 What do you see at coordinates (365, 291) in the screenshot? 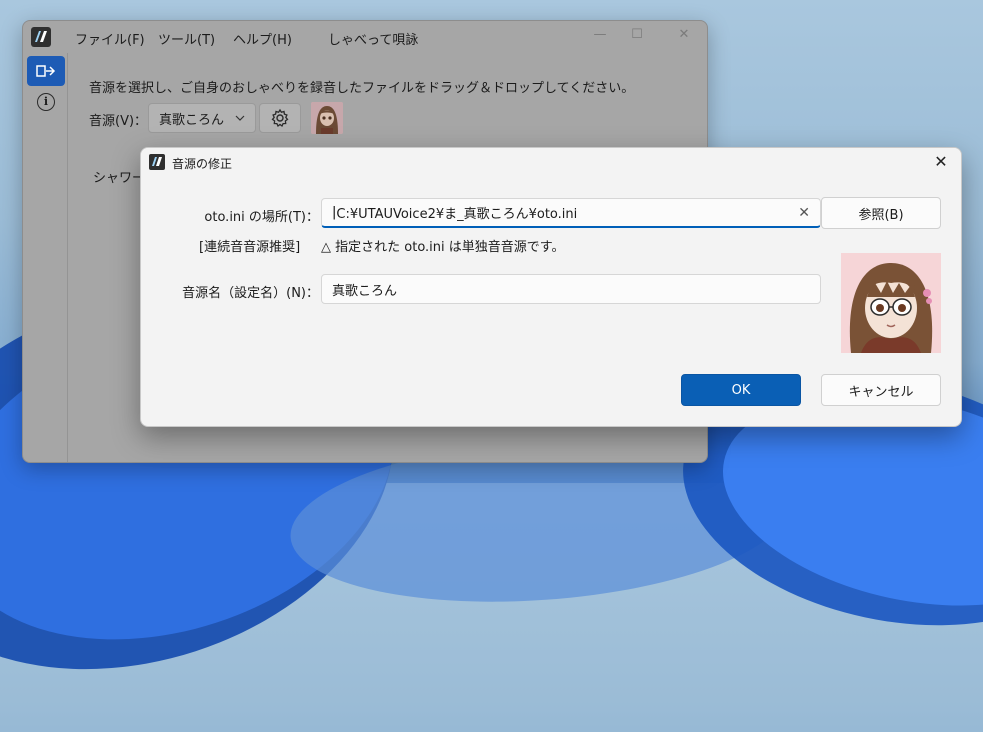
I see `voice-name-value: 真歌ころん` at bounding box center [365, 291].